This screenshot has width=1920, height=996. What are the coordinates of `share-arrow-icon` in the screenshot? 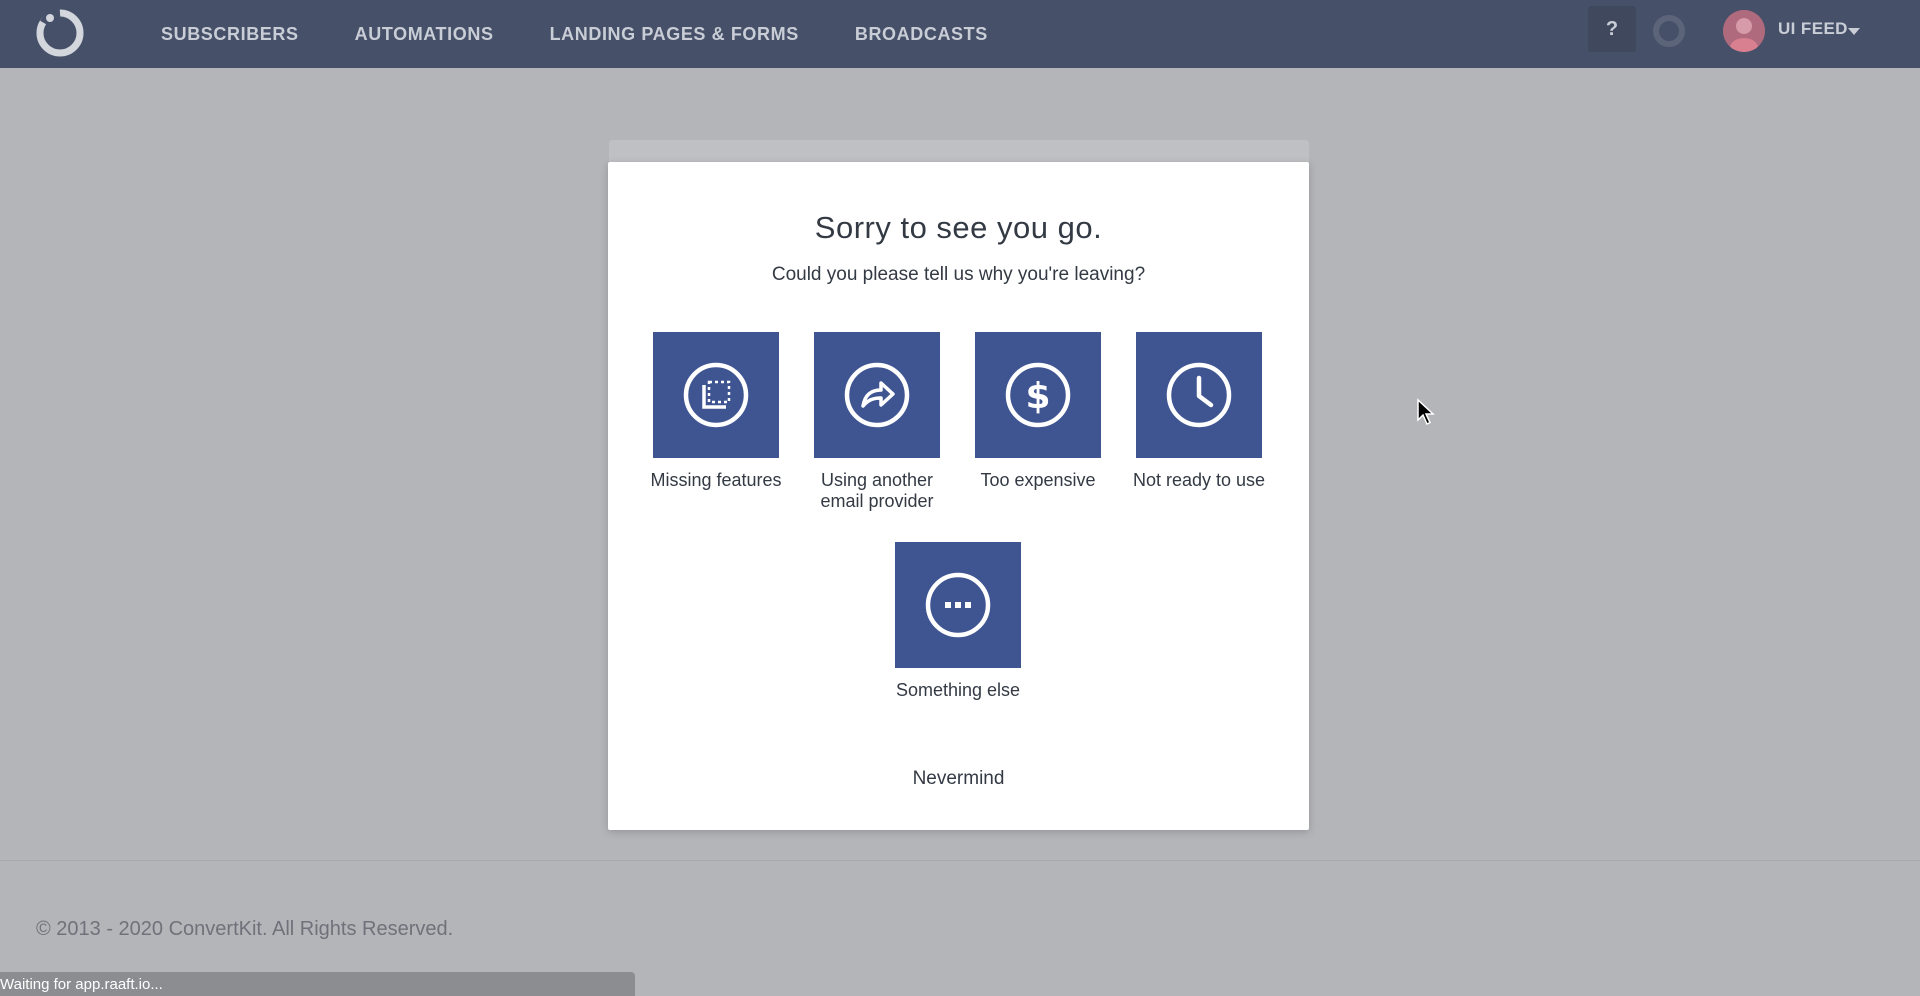 It's located at (877, 395).